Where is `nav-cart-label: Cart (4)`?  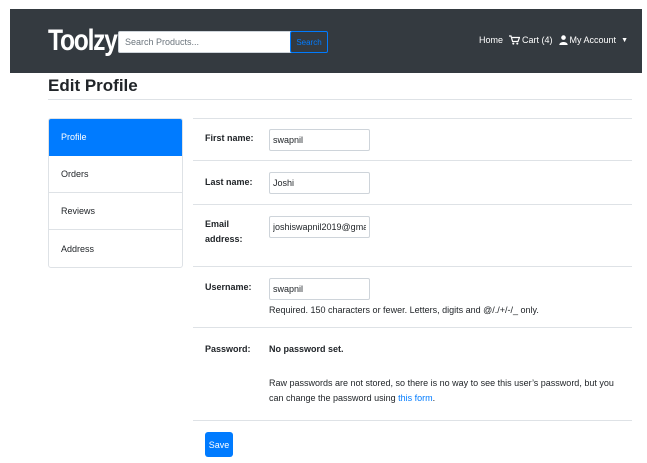
nav-cart-label: Cart (4) is located at coordinates (537, 40).